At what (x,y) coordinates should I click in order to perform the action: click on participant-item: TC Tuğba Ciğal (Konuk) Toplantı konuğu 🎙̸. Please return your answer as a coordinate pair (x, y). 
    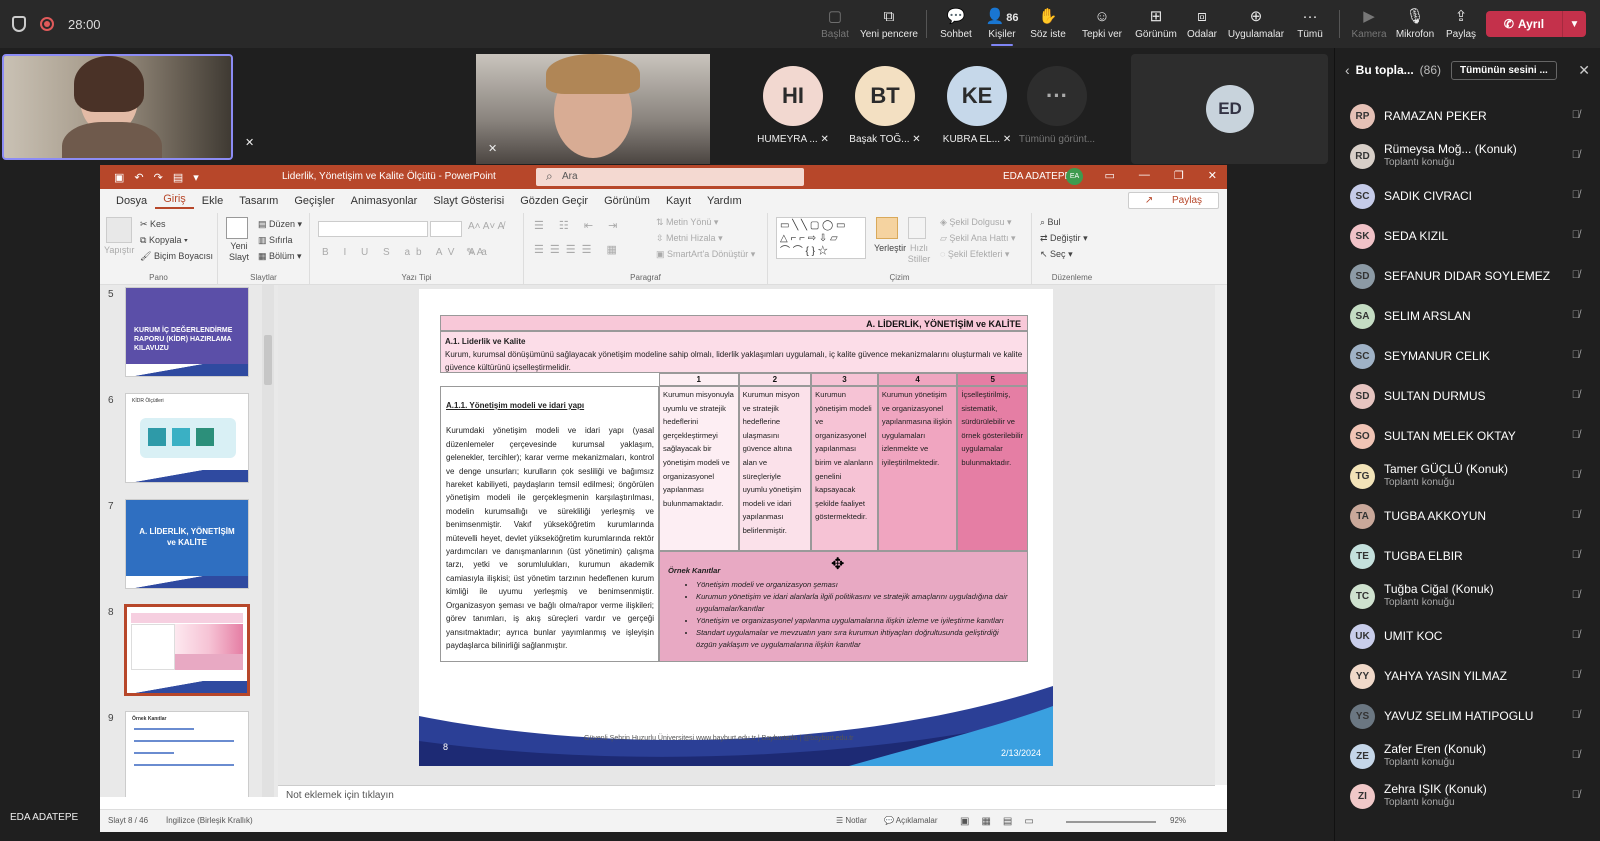
    Looking at the image, I should click on (1467, 596).